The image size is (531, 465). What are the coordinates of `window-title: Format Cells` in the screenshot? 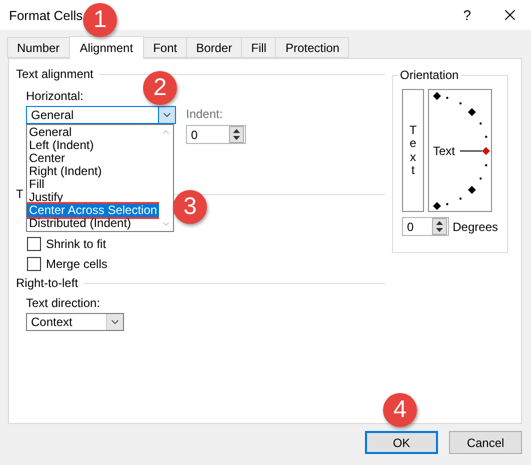 It's located at (46, 15).